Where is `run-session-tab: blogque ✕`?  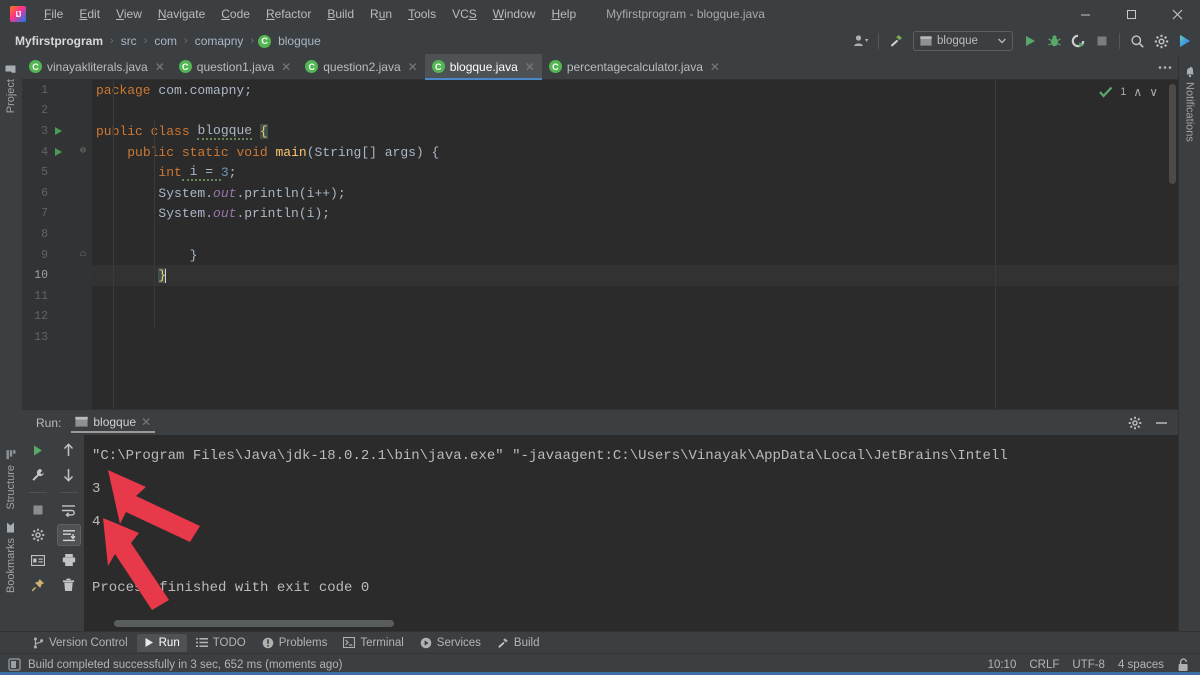
run-session-tab: blogque ✕ is located at coordinates (113, 423).